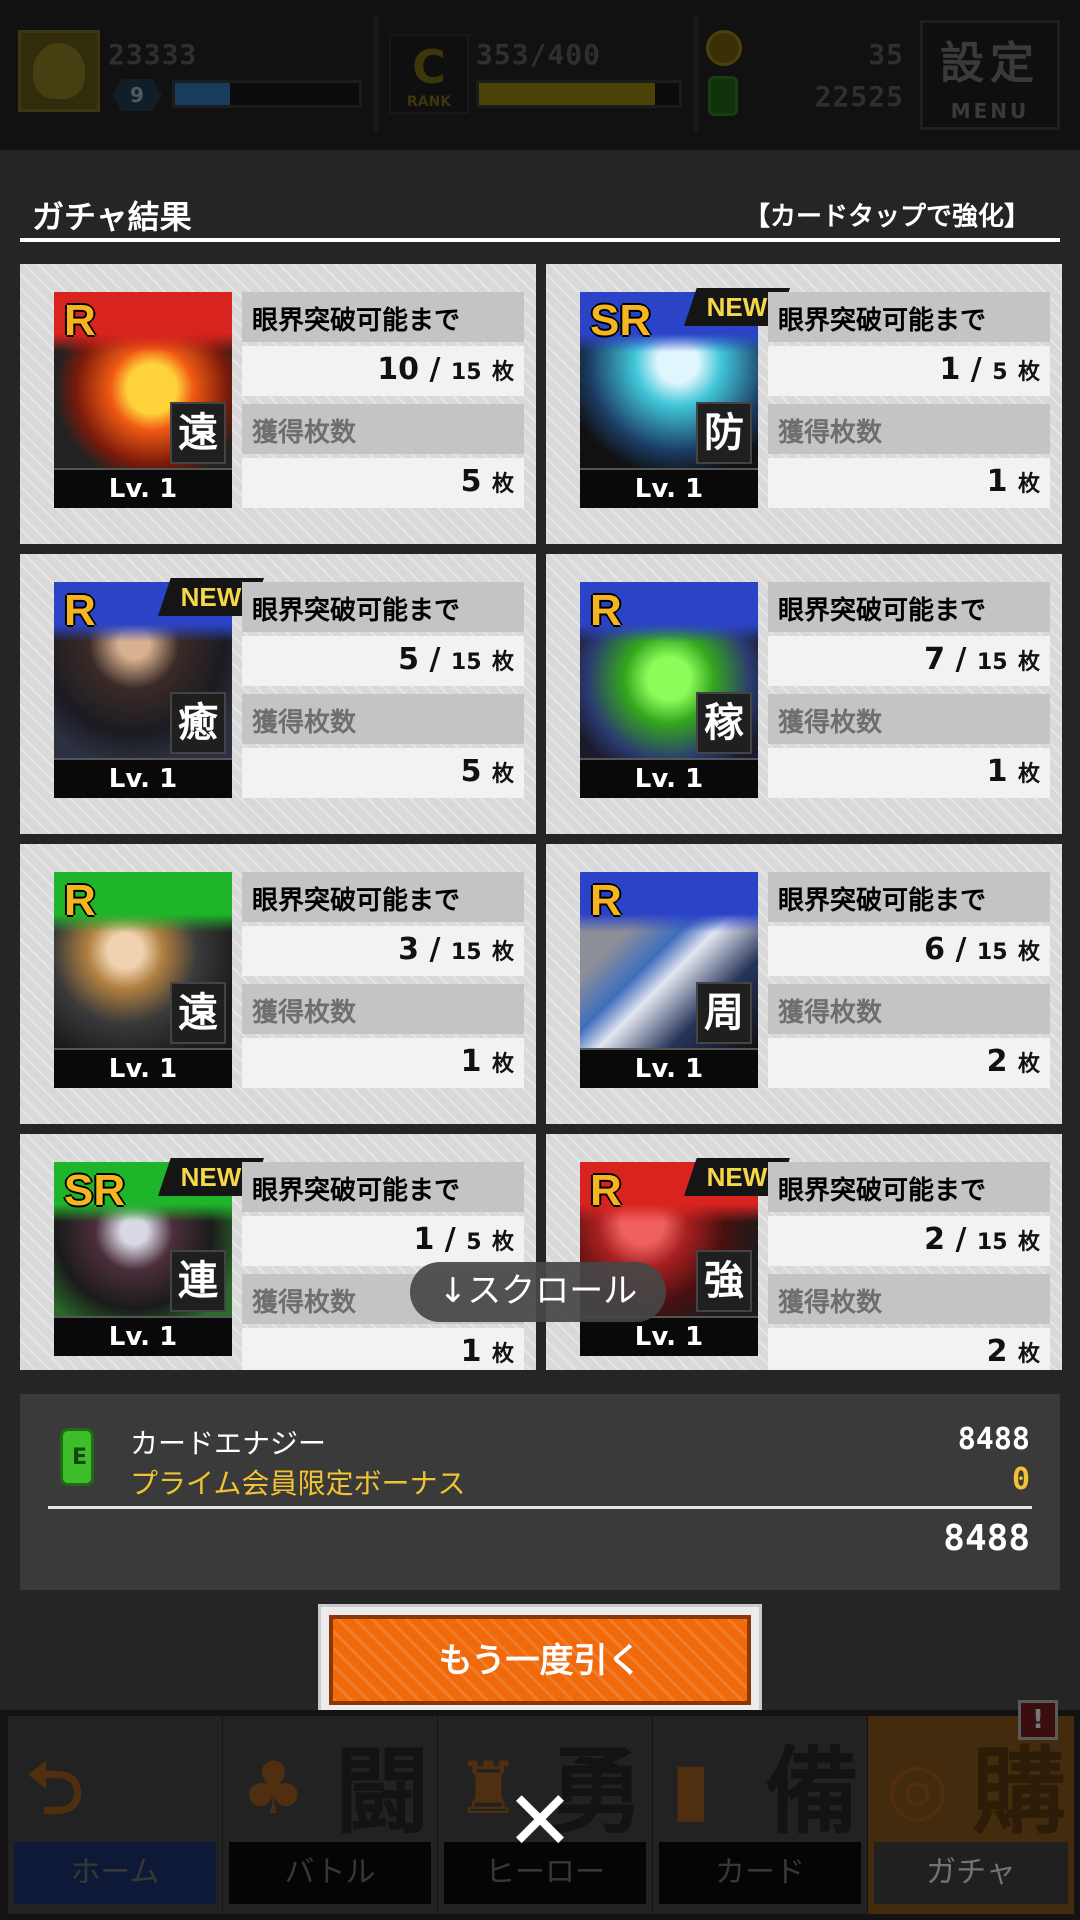 The width and height of the screenshot is (1080, 1920). I want to click on card-role-badge: 防, so click(724, 433).